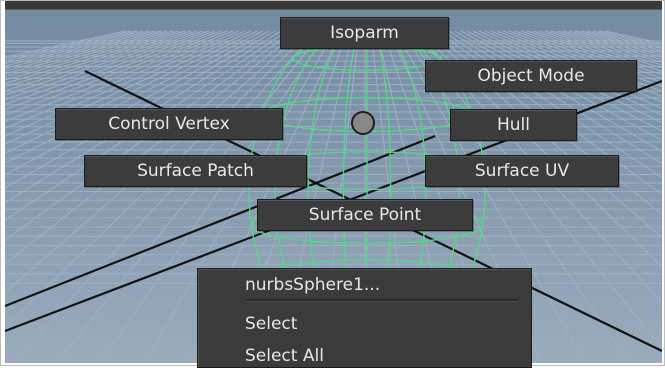 Image resolution: width=665 pixels, height=368 pixels. I want to click on viewport-toolbar, so click(333, 5).